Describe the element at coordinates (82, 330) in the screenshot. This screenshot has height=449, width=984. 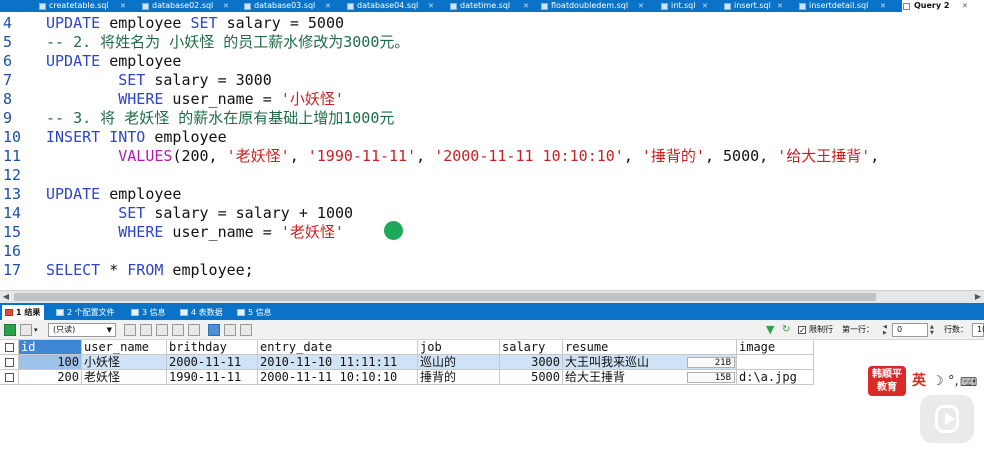
I see `edit-mode-select: (只读) ▼` at that location.